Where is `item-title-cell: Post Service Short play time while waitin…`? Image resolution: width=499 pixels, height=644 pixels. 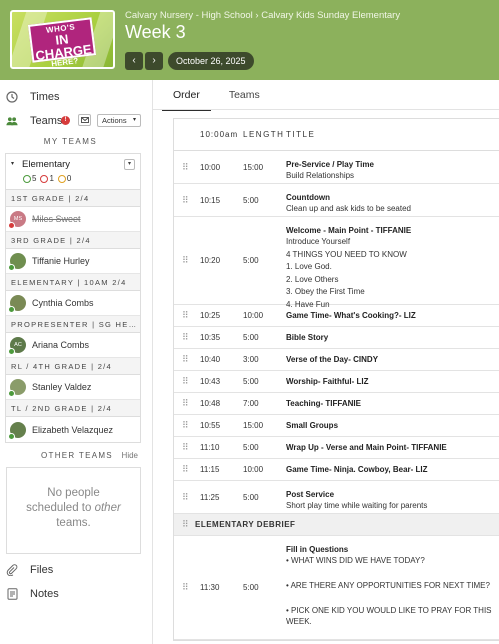 item-title-cell: Post Service Short play time while waitin… is located at coordinates (392, 501).